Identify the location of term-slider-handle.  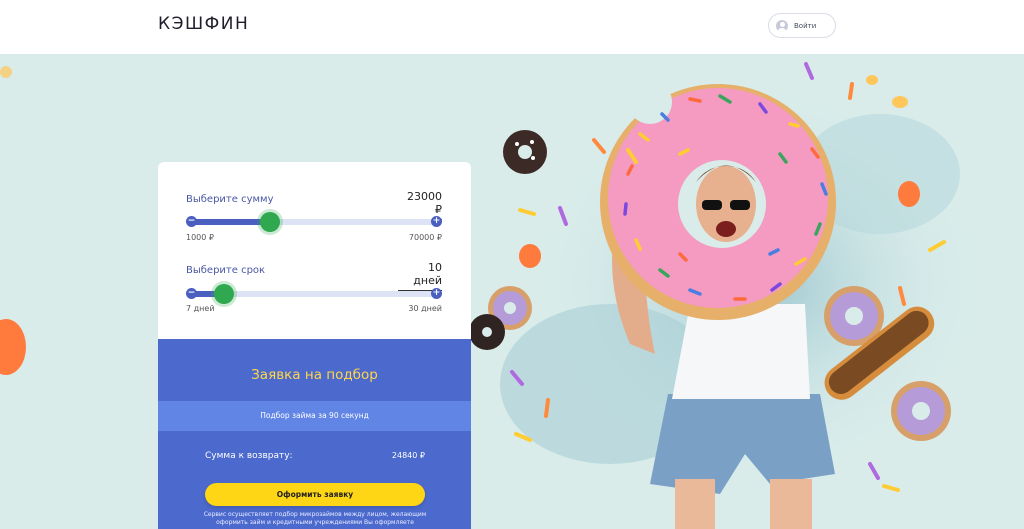
(224, 294).